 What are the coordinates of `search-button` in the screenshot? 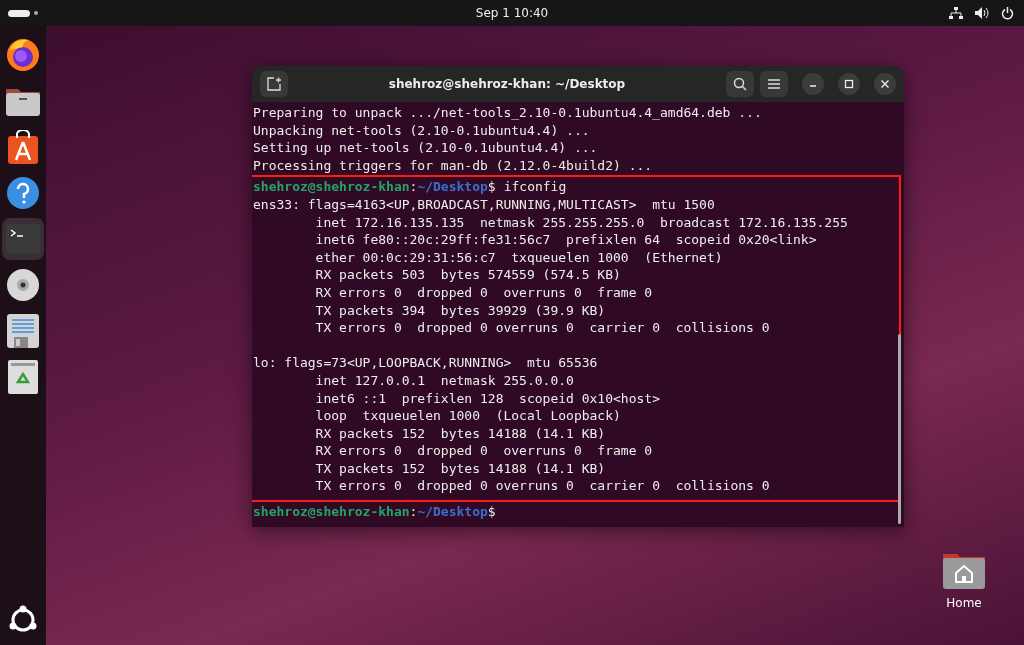 It's located at (740, 84).